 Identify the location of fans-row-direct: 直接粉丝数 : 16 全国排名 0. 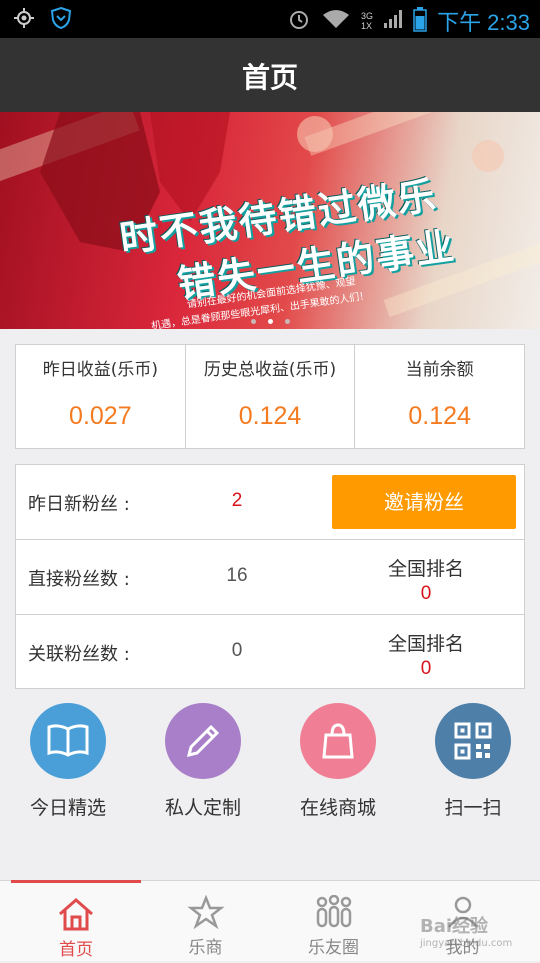
(270, 577).